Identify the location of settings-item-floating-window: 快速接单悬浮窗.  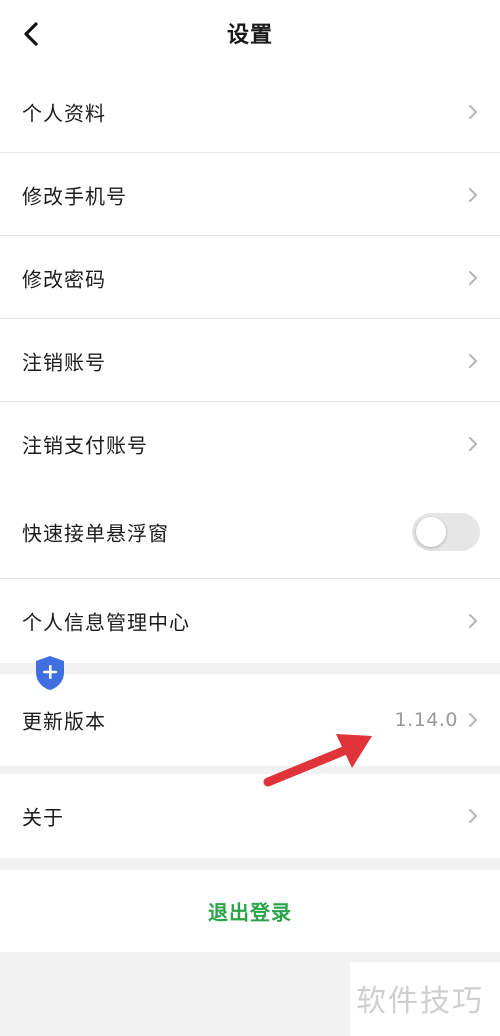
(250, 532).